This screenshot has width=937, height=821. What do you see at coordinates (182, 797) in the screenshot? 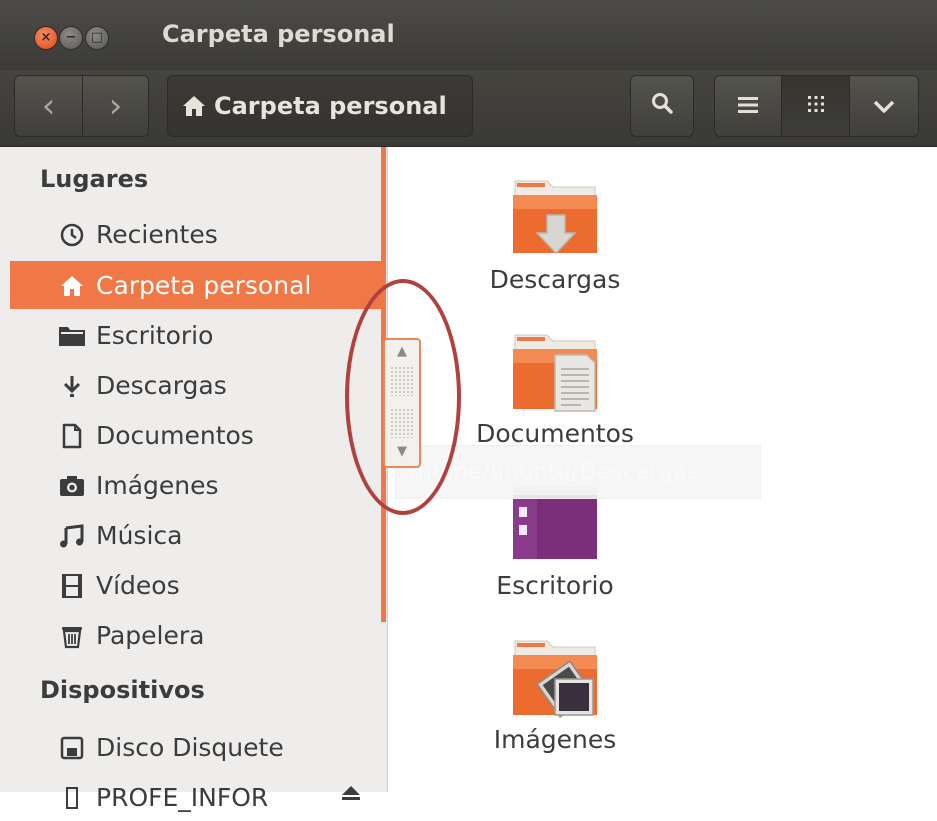
I see `sidebar-item-label: PROFE_INFOR` at bounding box center [182, 797].